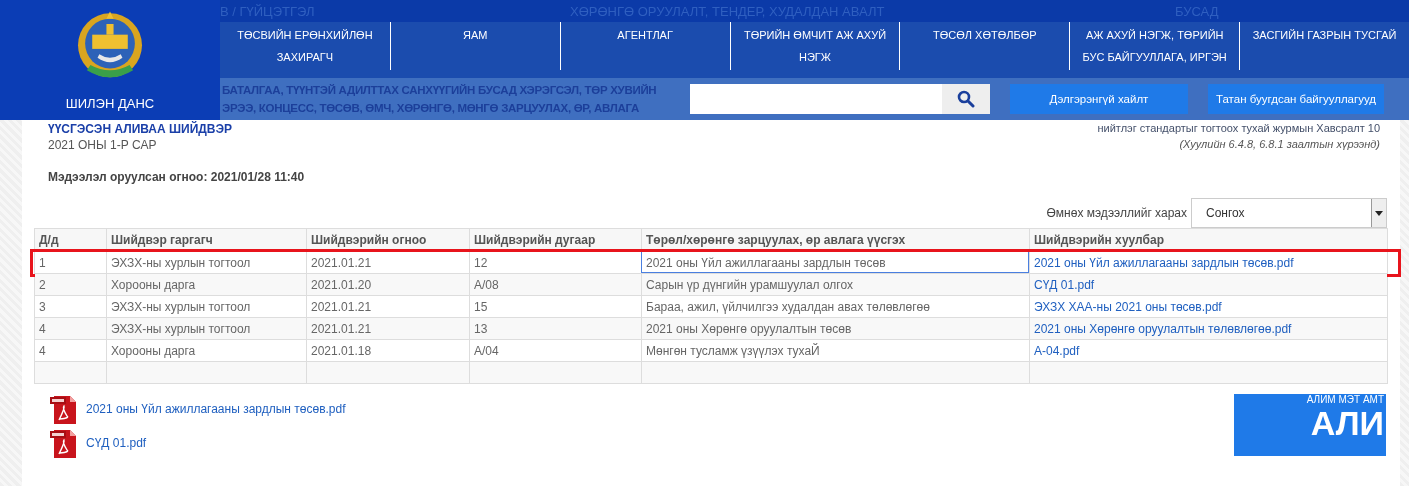 The width and height of the screenshot is (1409, 486). I want to click on column-header: Шийдвэр гаргагч, so click(206, 240).